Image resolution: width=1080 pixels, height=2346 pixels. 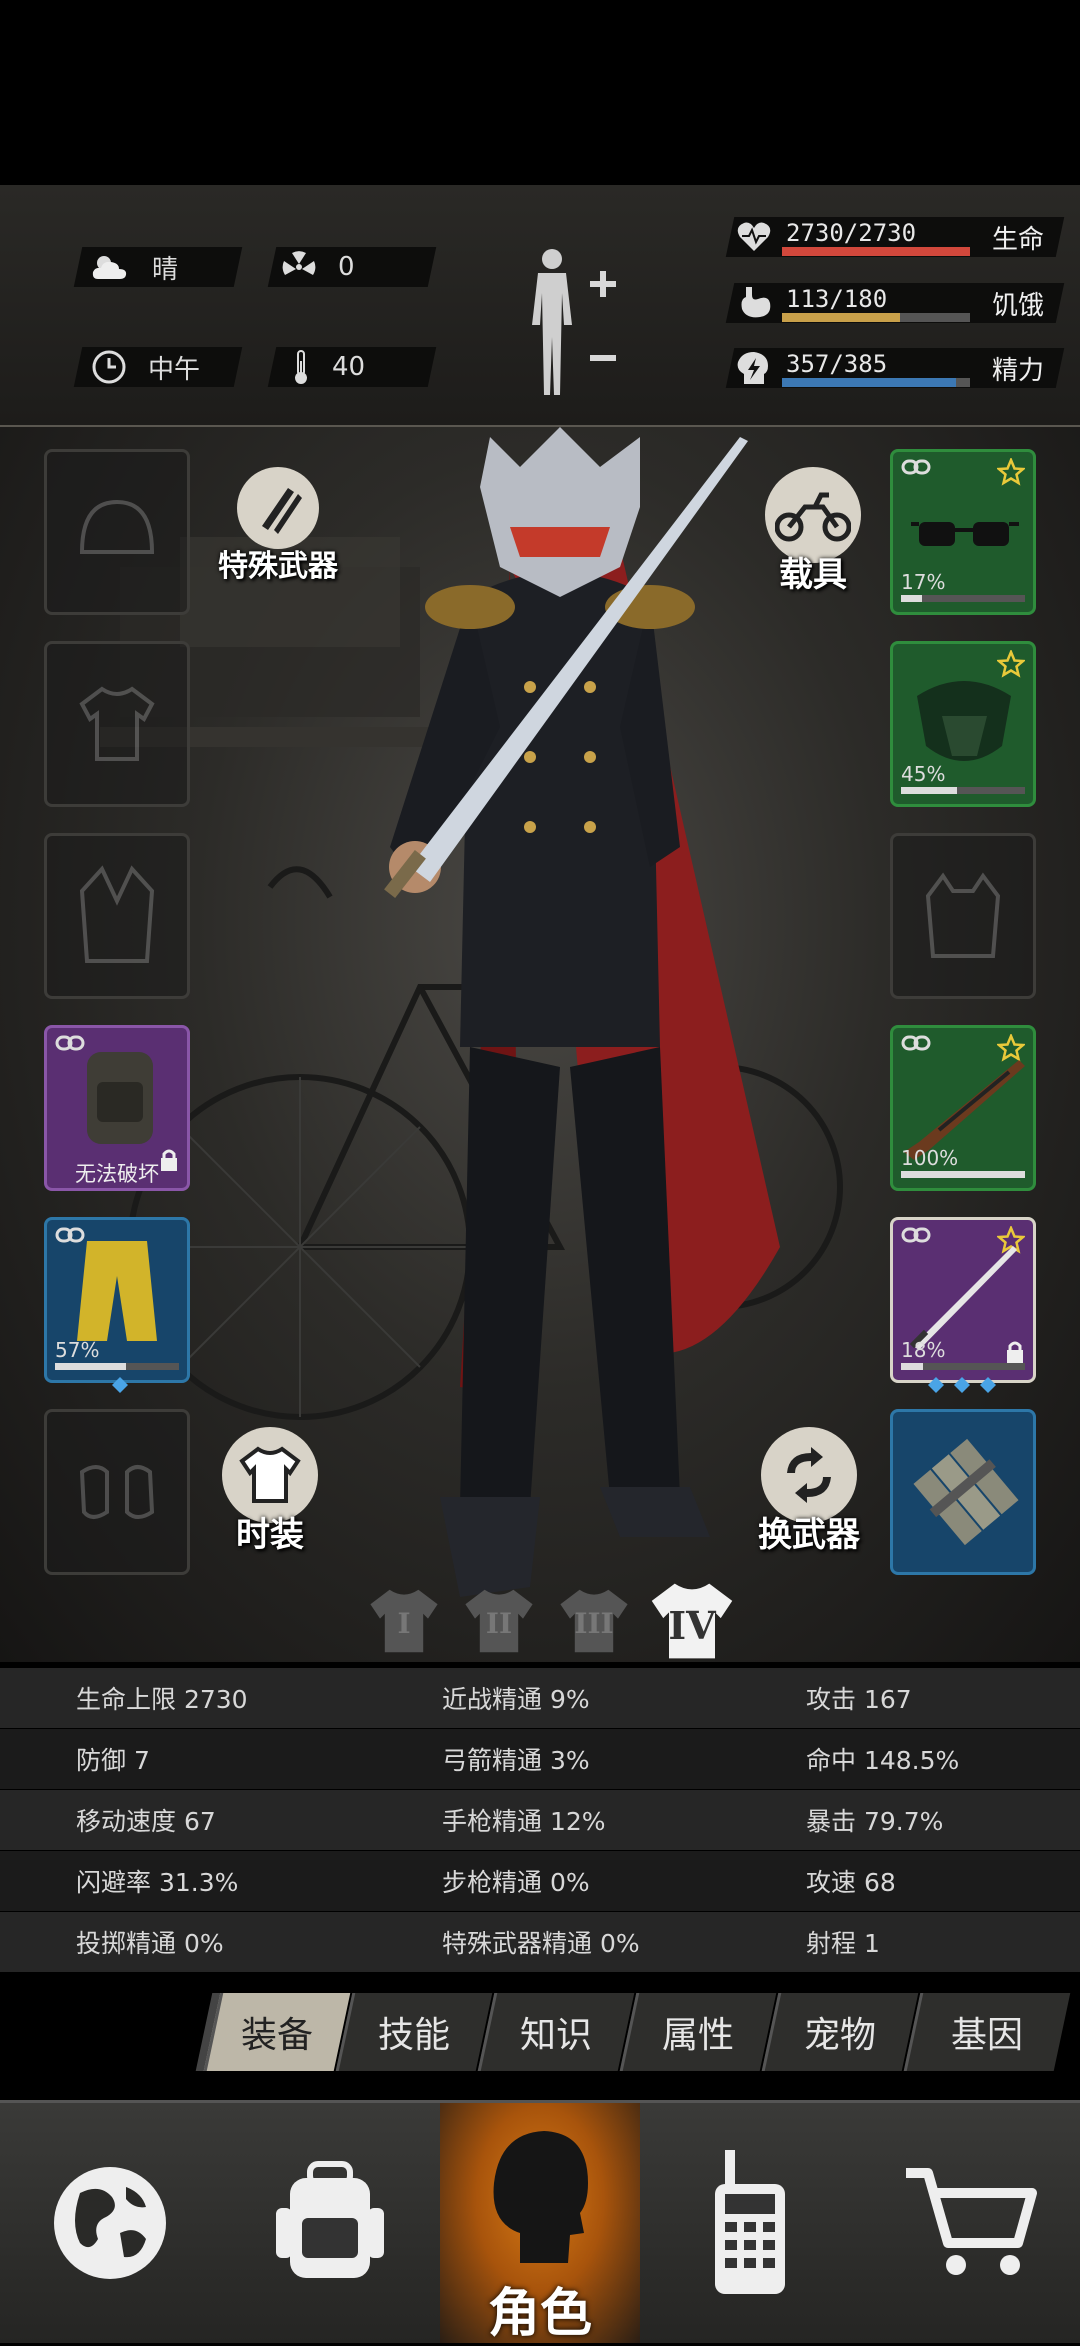 What do you see at coordinates (540, 1881) in the screenshot?
I see `stats-row: 闪避率 31.3% 步枪精通 0% 攻速 68` at bounding box center [540, 1881].